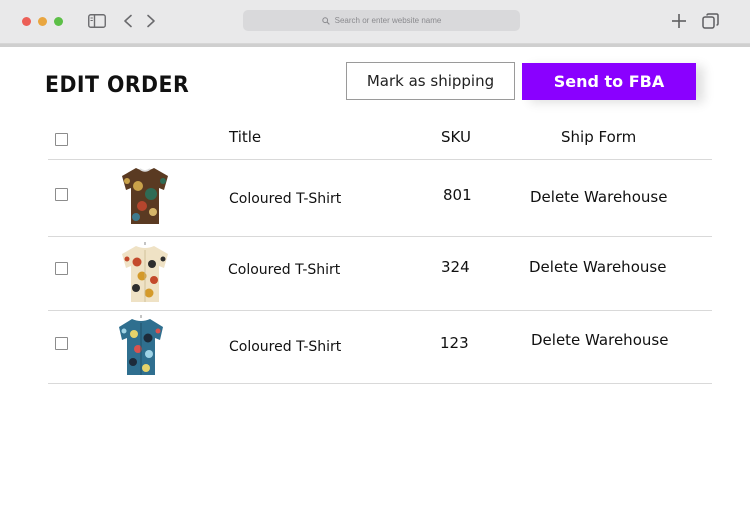  What do you see at coordinates (375, 45) in the screenshot?
I see `toolbar-divider` at bounding box center [375, 45].